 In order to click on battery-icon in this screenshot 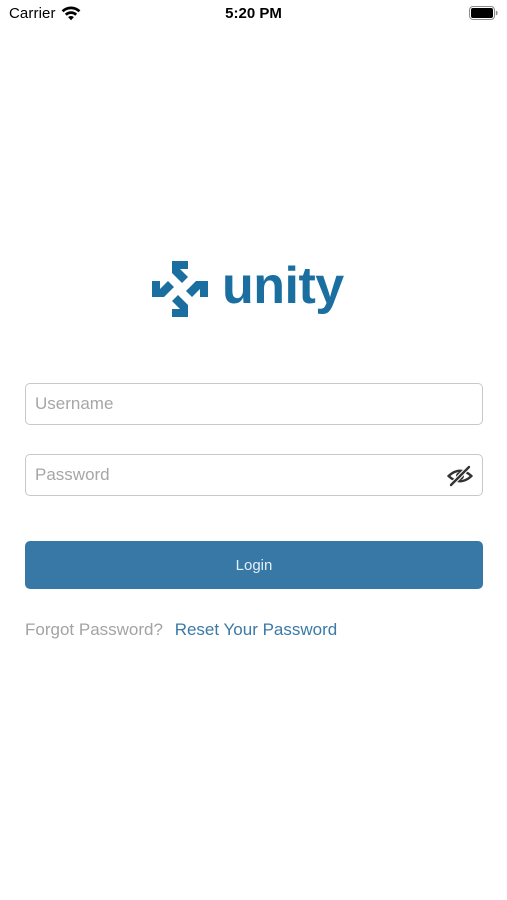, I will do `click(483, 13)`.